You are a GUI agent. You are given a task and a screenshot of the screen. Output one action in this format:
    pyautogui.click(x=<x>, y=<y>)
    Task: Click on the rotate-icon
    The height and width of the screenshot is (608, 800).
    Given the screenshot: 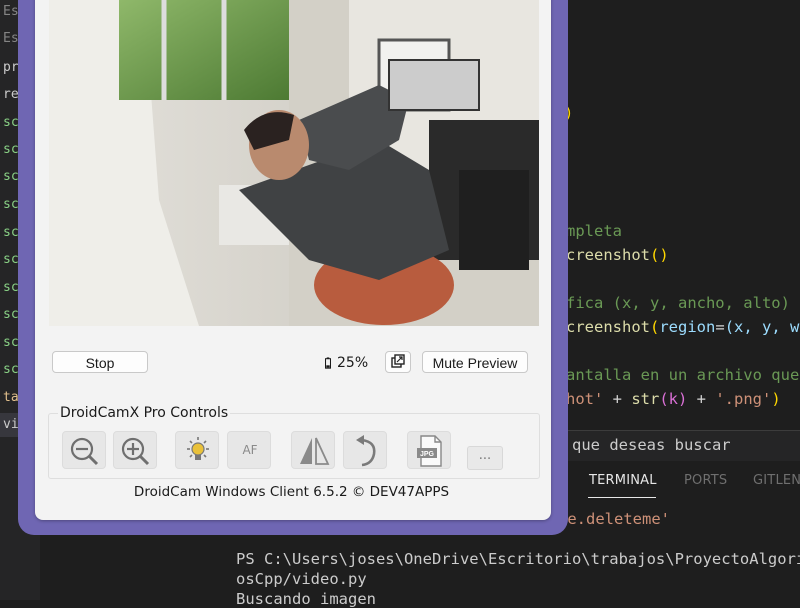 What is the action you would take?
    pyautogui.click(x=366, y=451)
    